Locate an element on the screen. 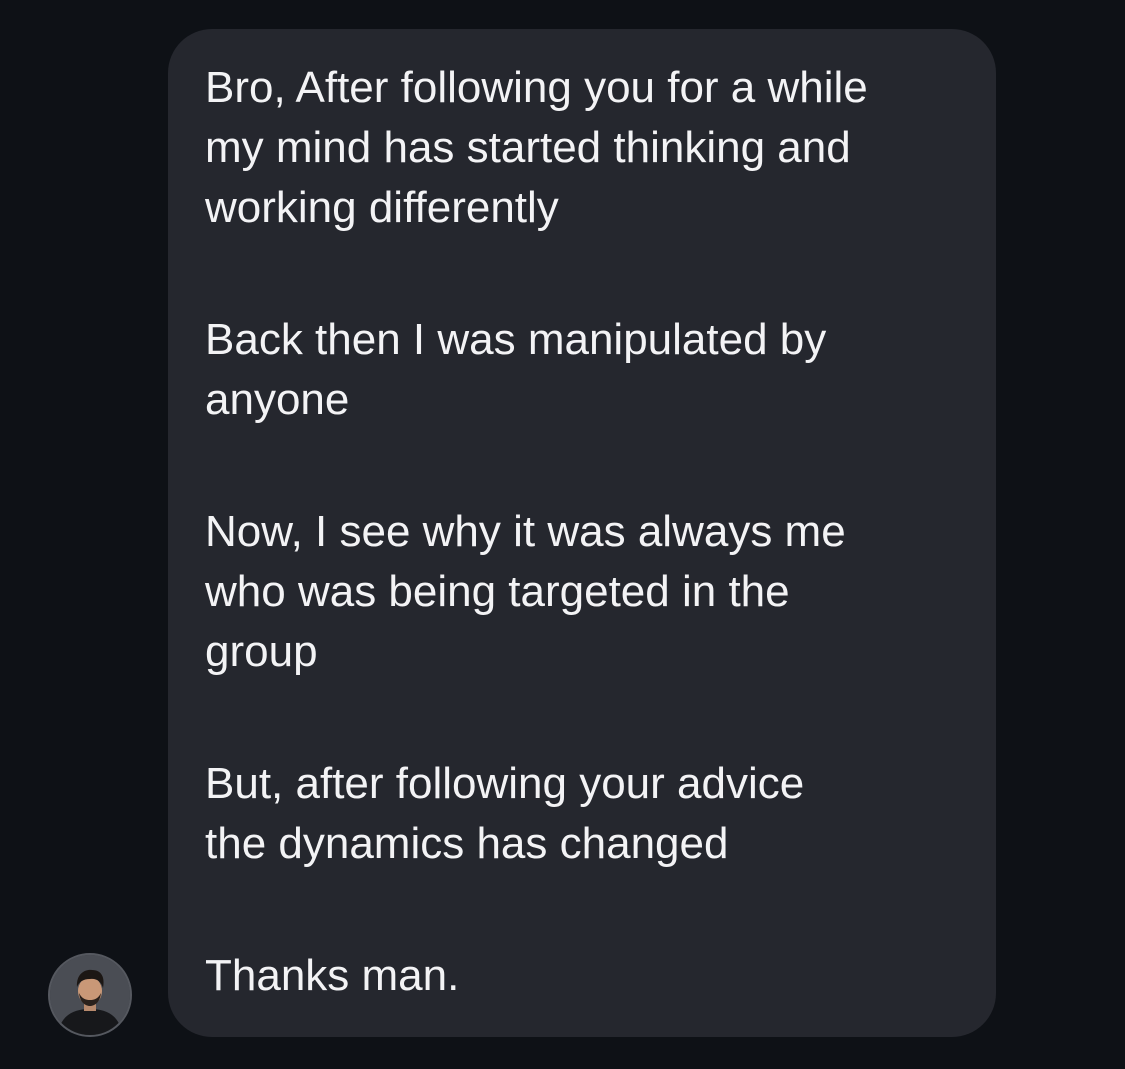 This screenshot has height=1069, width=1125. message-line: Back then I was manipulated by is located at coordinates (516, 339).